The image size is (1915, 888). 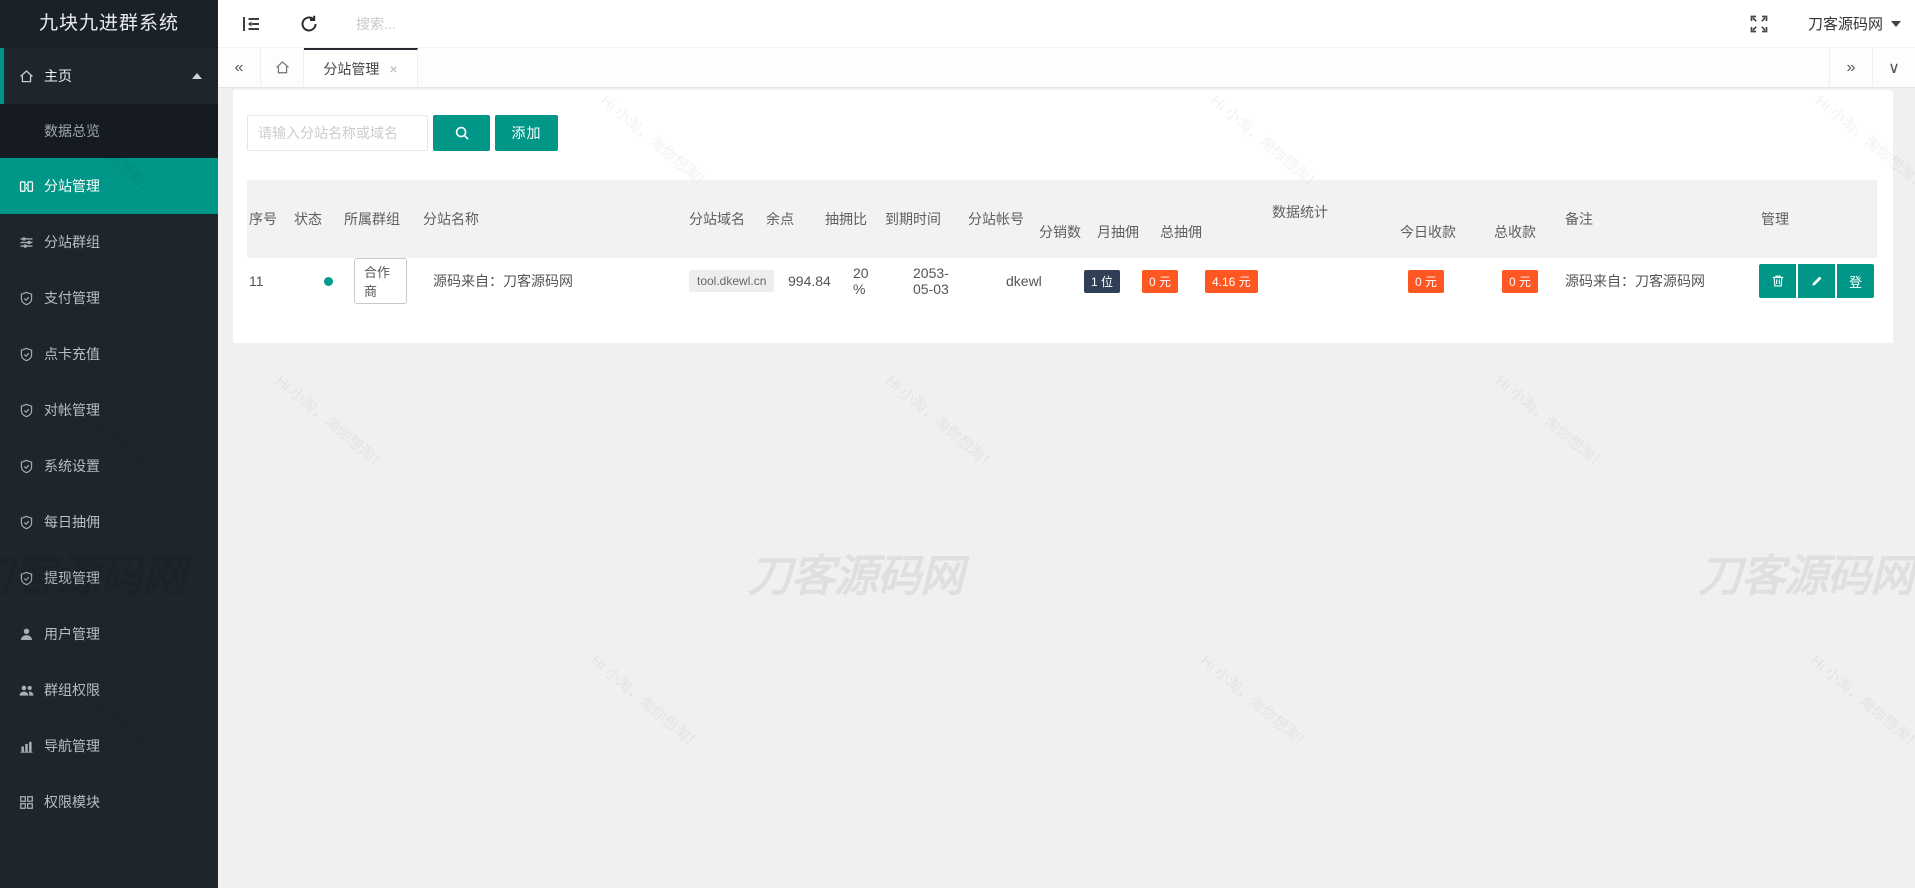 I want to click on cell-manage: 登, so click(x=1812, y=281).